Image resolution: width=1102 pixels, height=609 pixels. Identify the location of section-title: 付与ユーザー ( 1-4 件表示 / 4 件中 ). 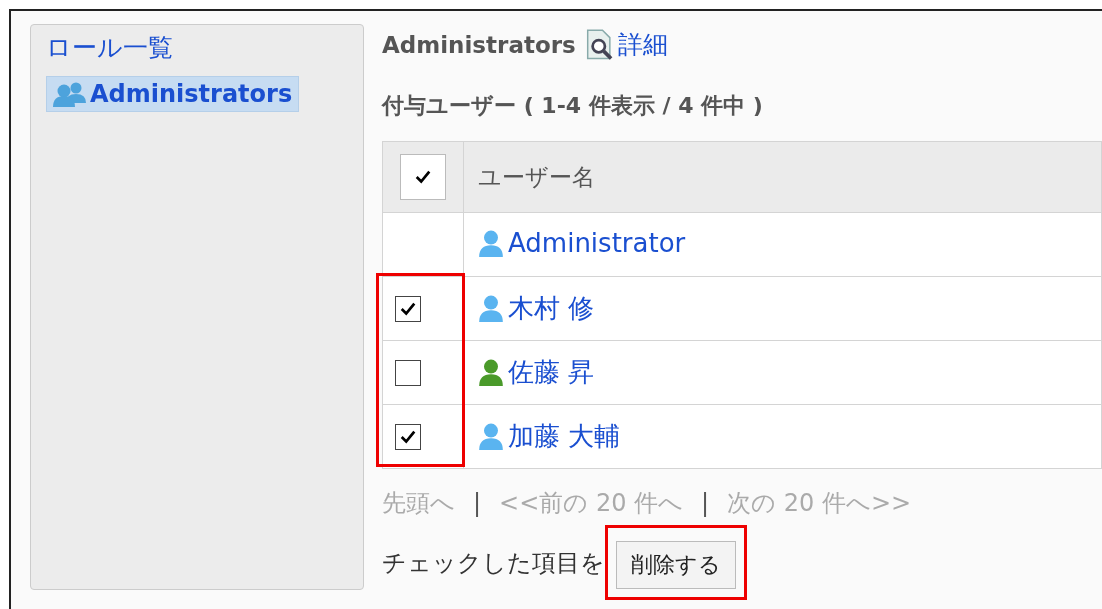
(572, 106).